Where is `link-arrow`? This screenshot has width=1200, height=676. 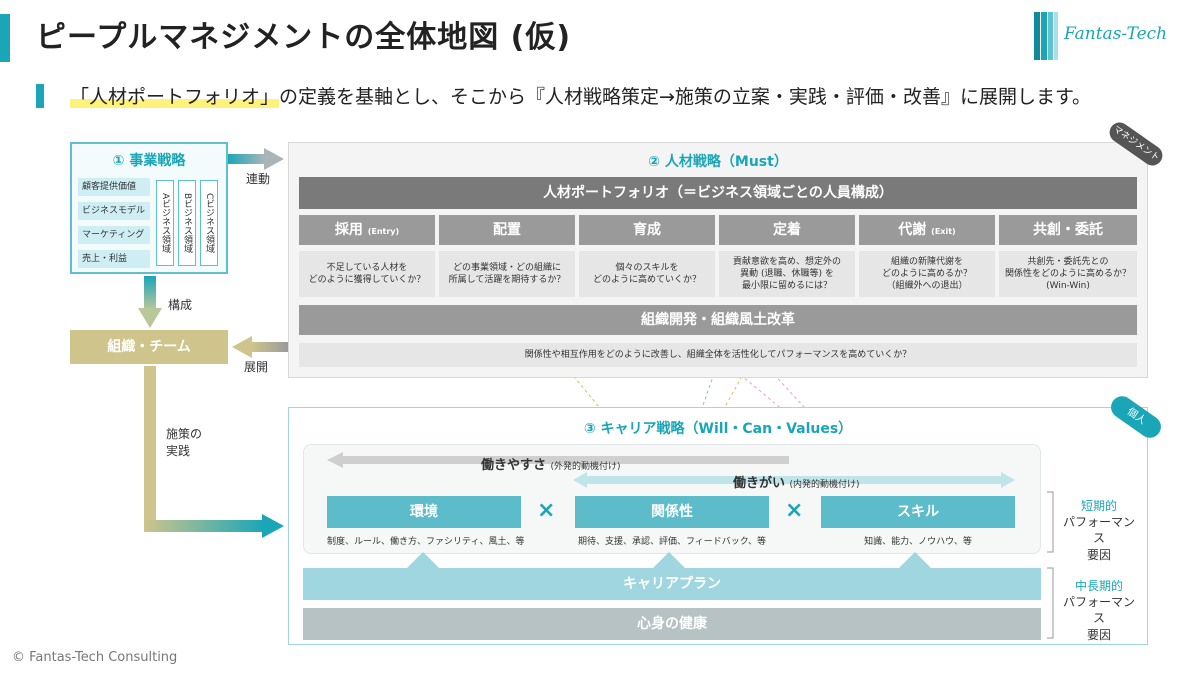 link-arrow is located at coordinates (256, 159).